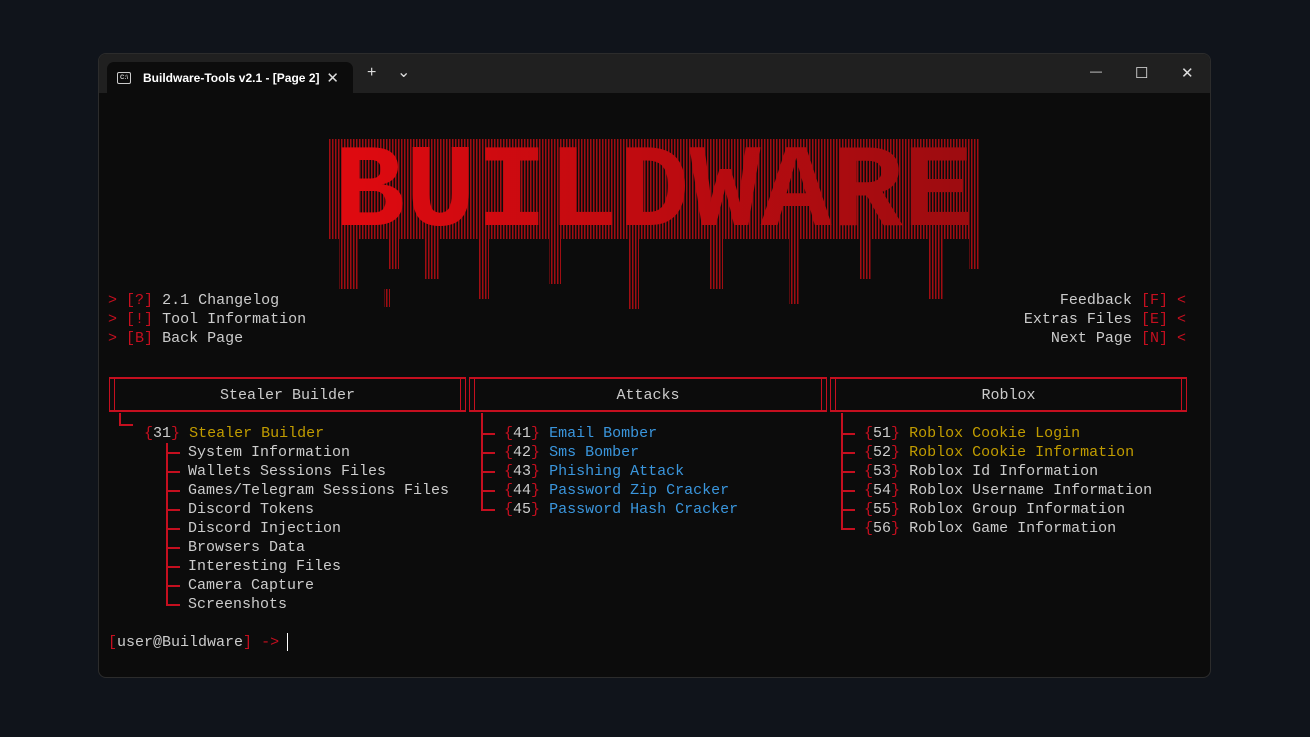  Describe the element at coordinates (994, 509) in the screenshot. I see `menu-option: {55}{55} Roblox Group Information` at that location.